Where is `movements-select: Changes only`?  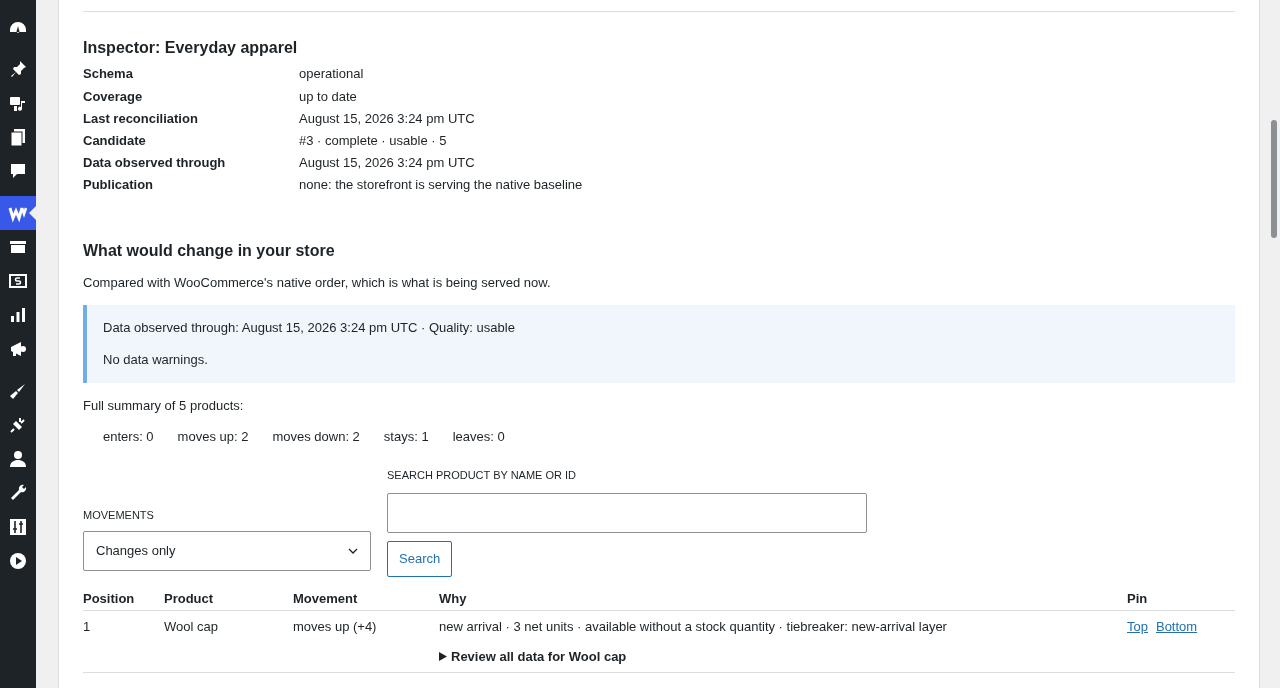
movements-select: Changes only is located at coordinates (227, 551).